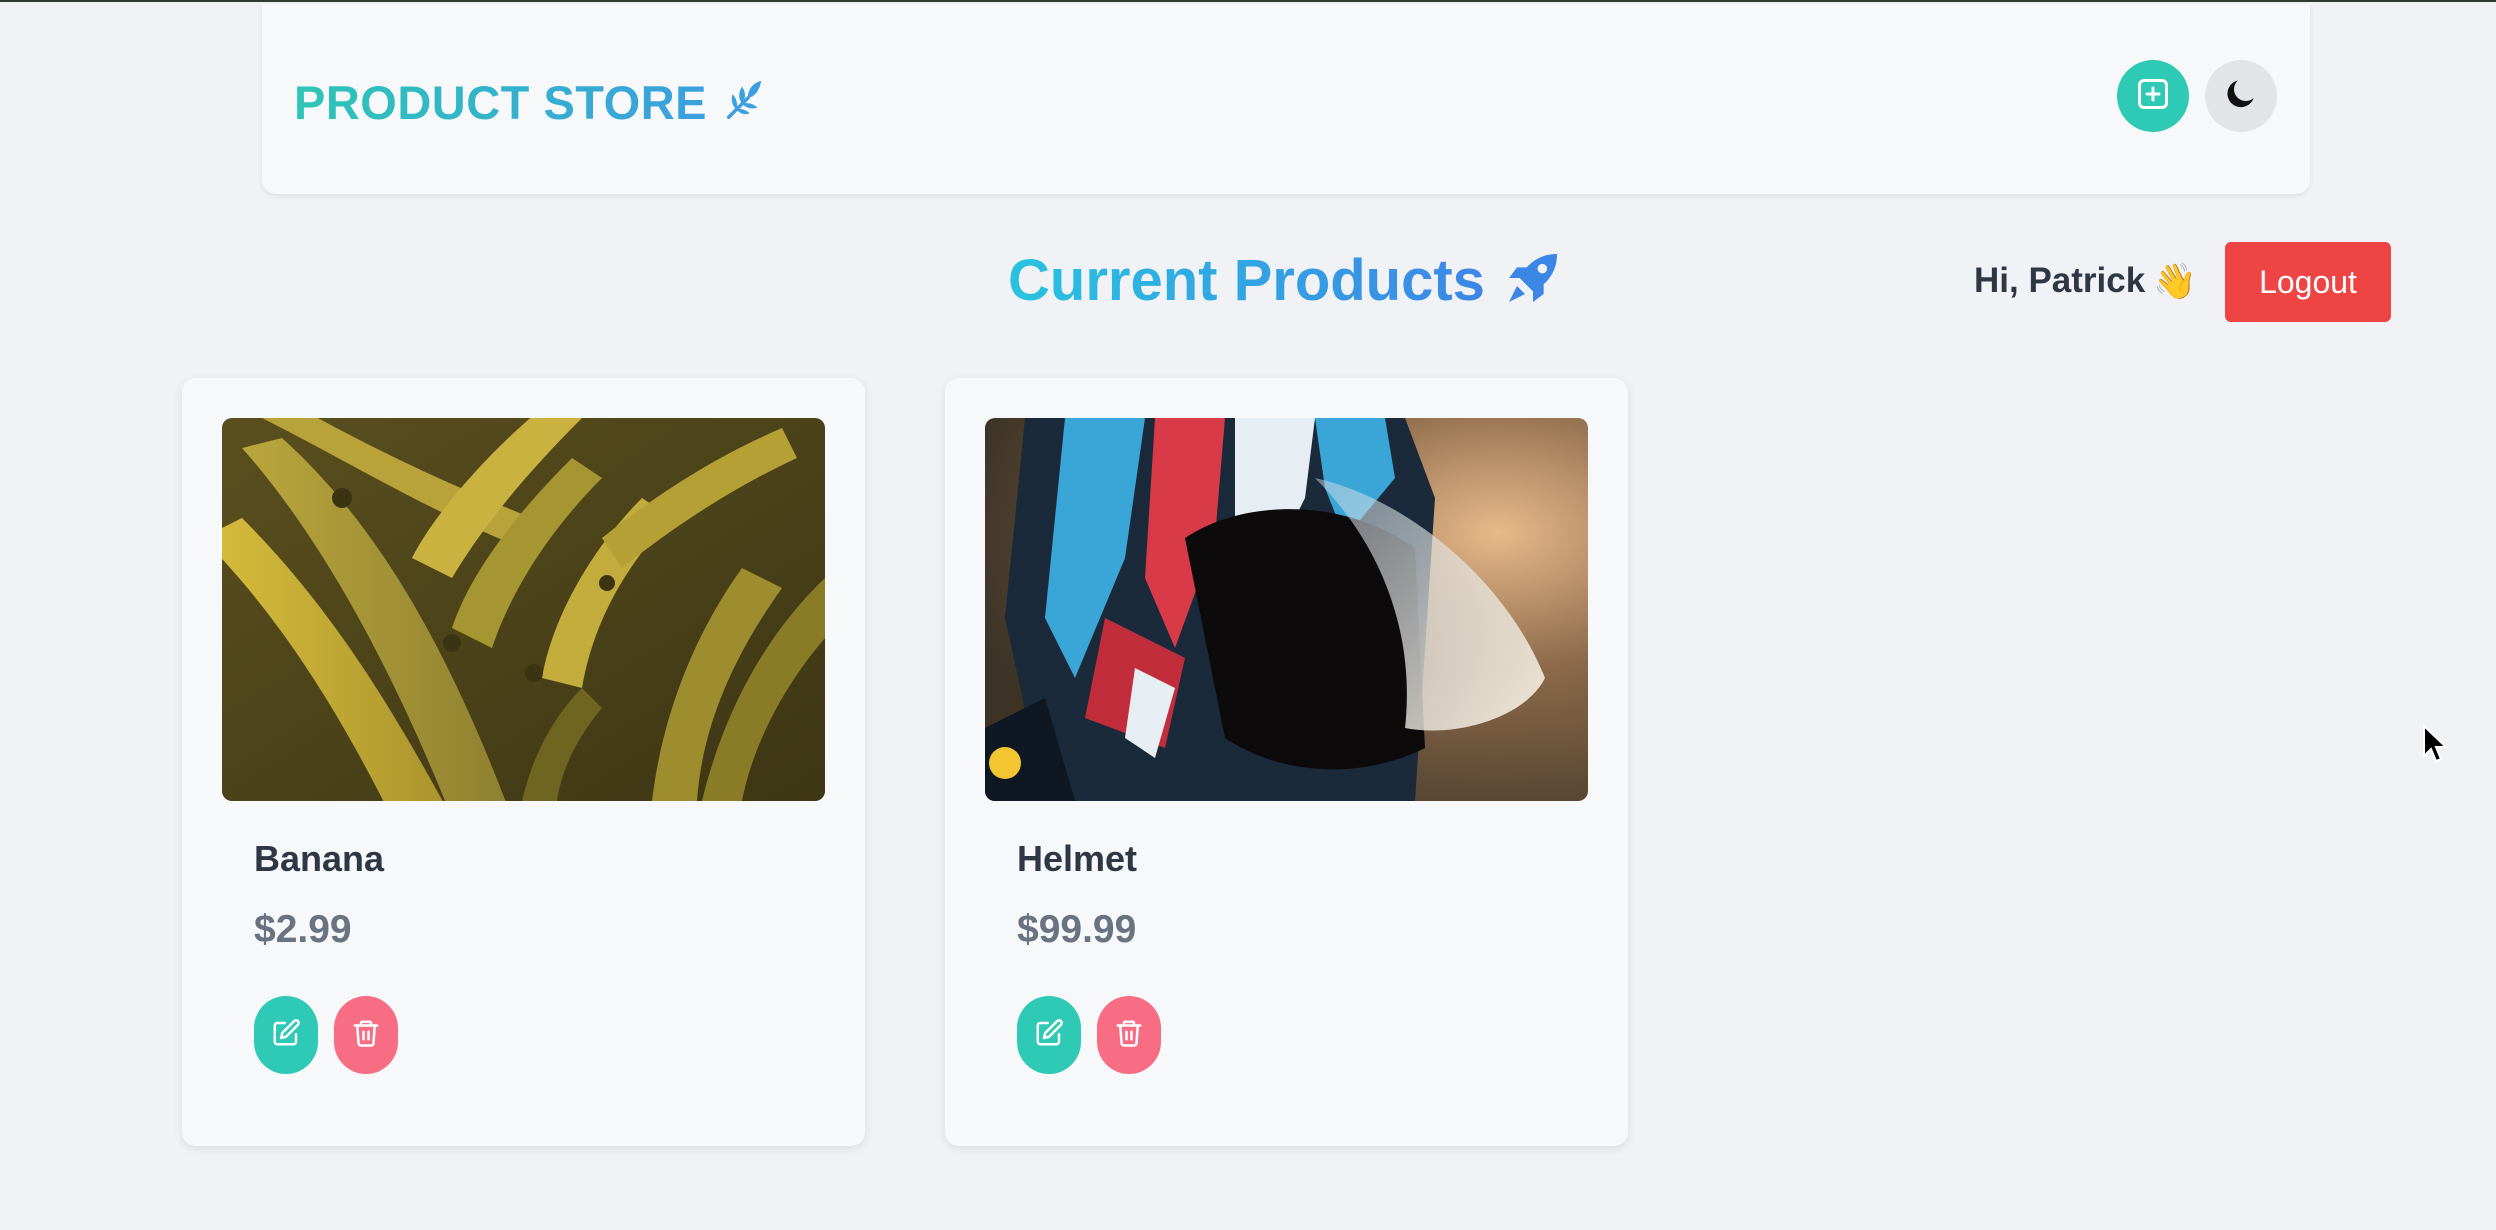 This screenshot has height=1230, width=2496. What do you see at coordinates (1286, 99) in the screenshot?
I see `navbar: PRODUCT STORE` at bounding box center [1286, 99].